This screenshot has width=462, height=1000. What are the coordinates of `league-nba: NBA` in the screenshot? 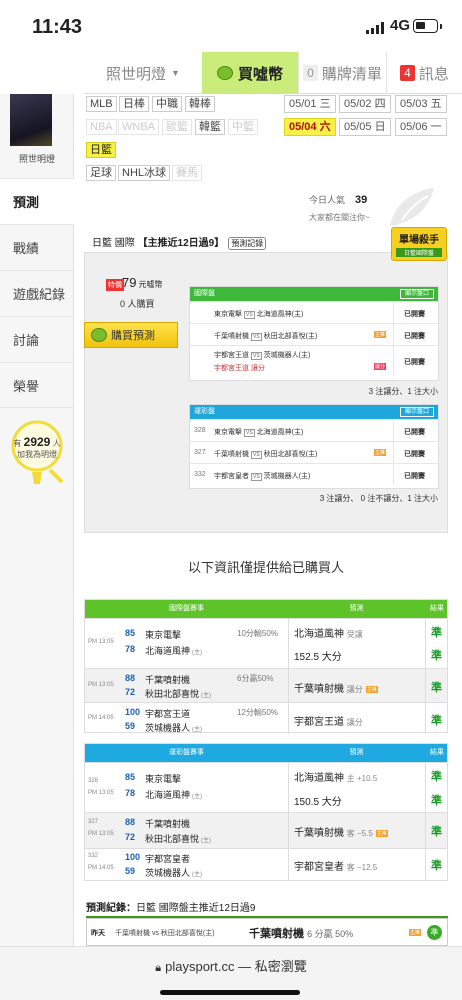 It's located at (101, 127).